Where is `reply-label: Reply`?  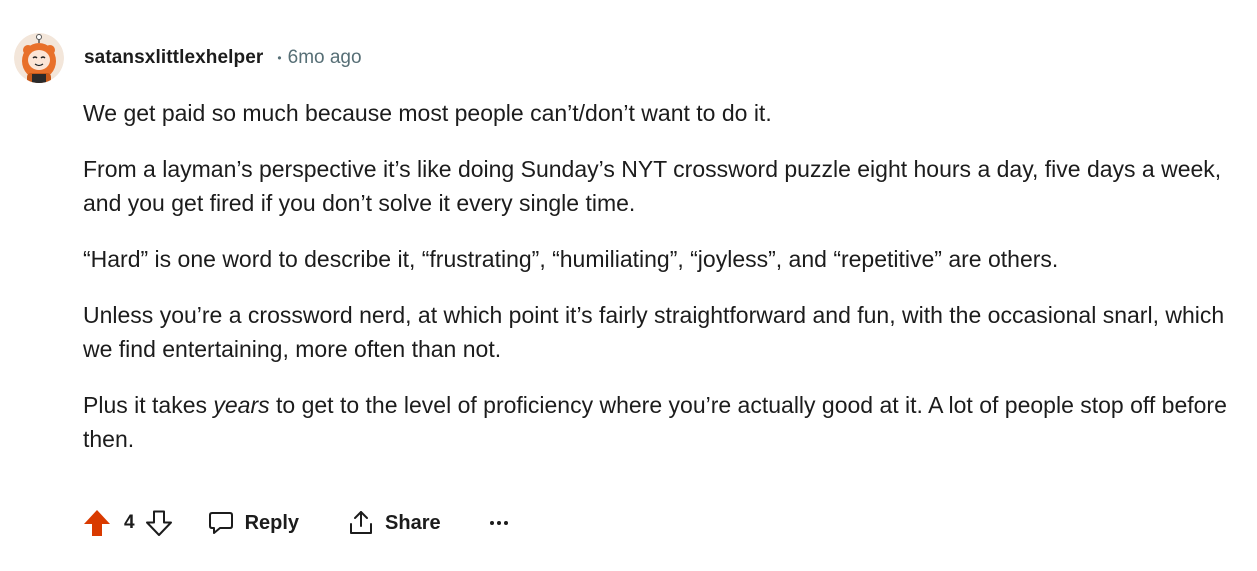 reply-label: Reply is located at coordinates (272, 522).